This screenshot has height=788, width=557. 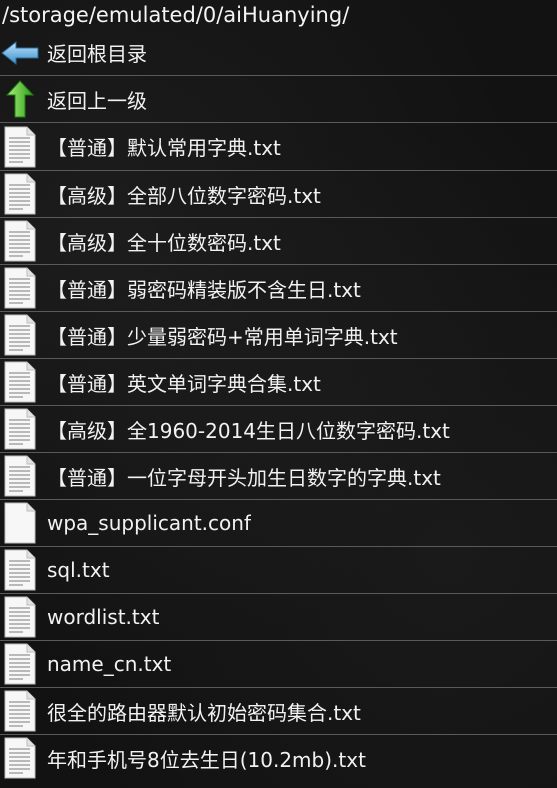 I want to click on file-item: wpa_supplicant.conf, so click(x=278, y=522).